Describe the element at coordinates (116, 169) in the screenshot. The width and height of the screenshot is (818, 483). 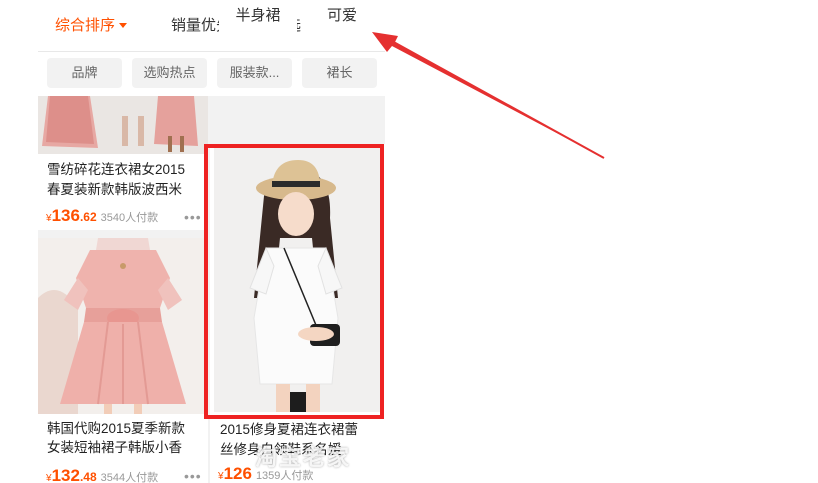
I see `product-title-line: 雪纺碎花连衣裙女2015` at that location.